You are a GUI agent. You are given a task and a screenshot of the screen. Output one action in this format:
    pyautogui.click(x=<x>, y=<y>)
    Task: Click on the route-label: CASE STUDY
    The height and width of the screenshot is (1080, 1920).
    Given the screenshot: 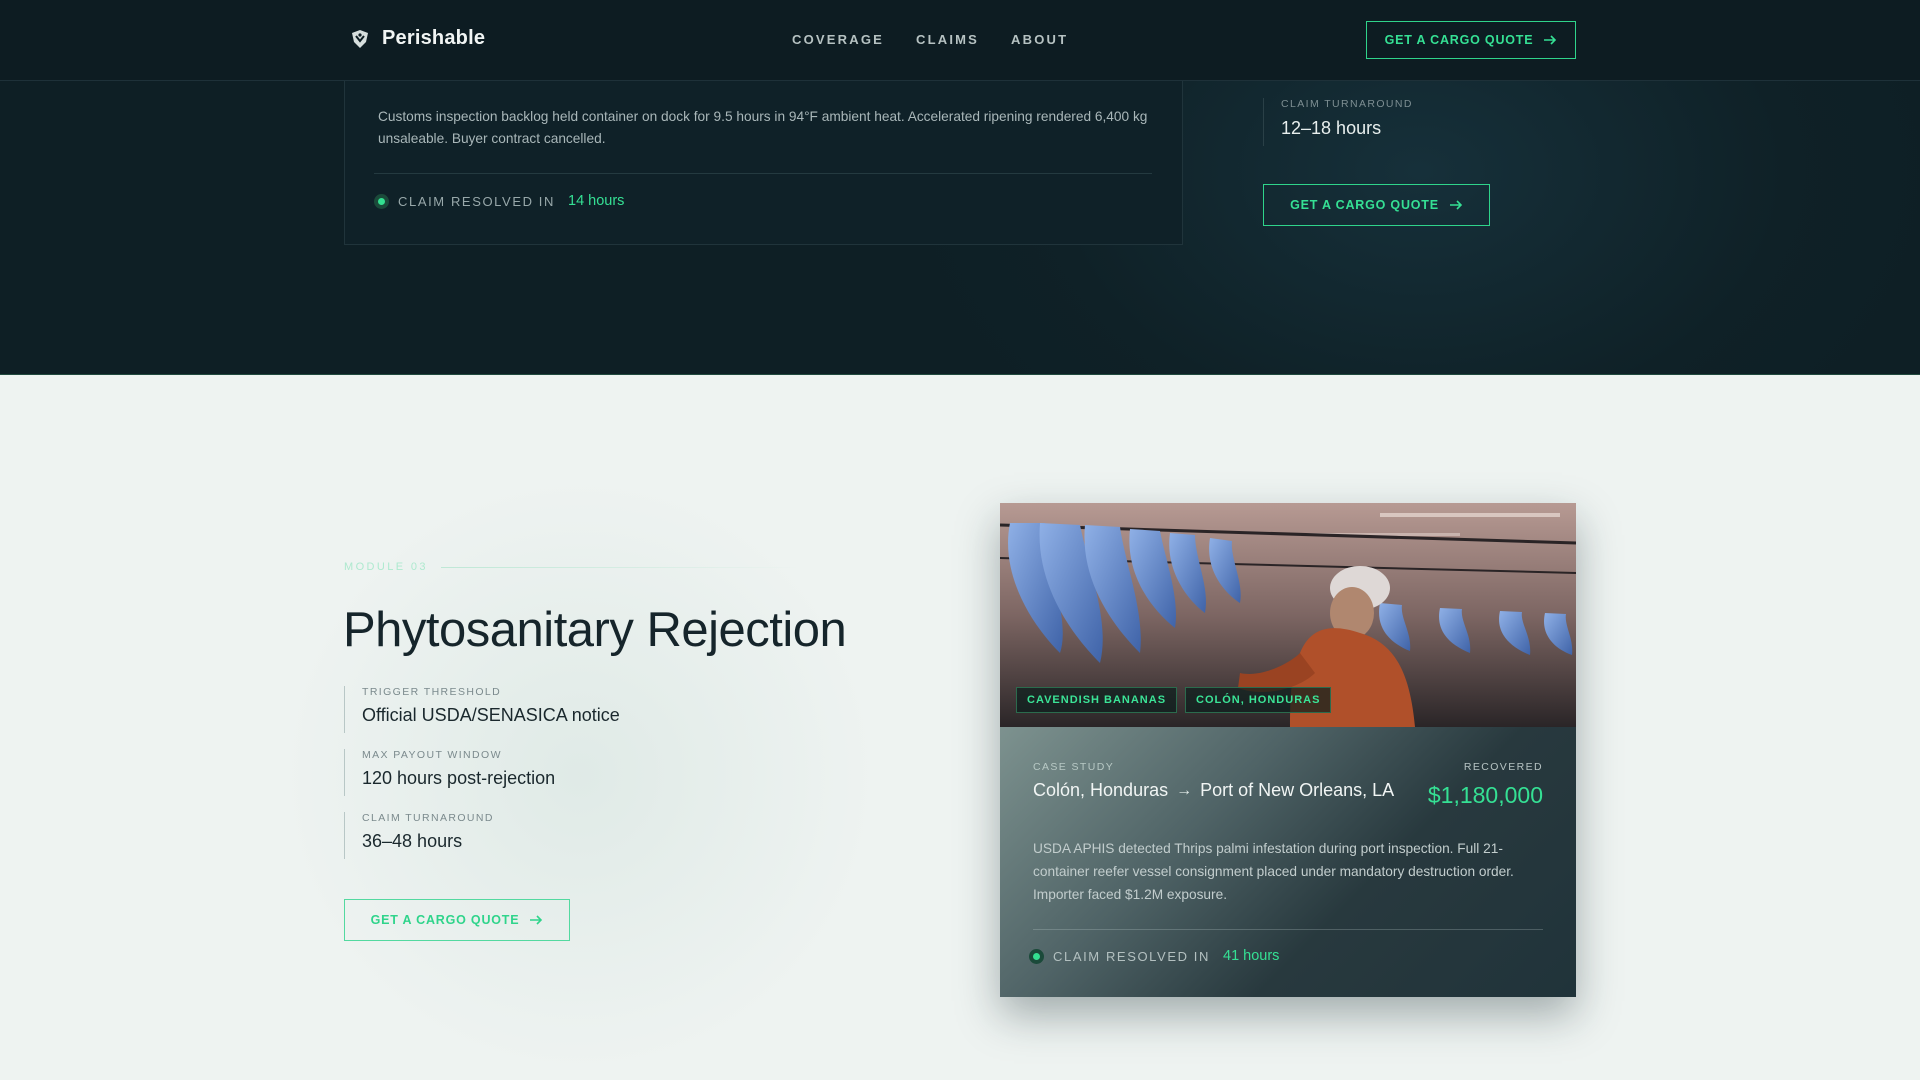 What is the action you would take?
    pyautogui.click(x=1074, y=767)
    